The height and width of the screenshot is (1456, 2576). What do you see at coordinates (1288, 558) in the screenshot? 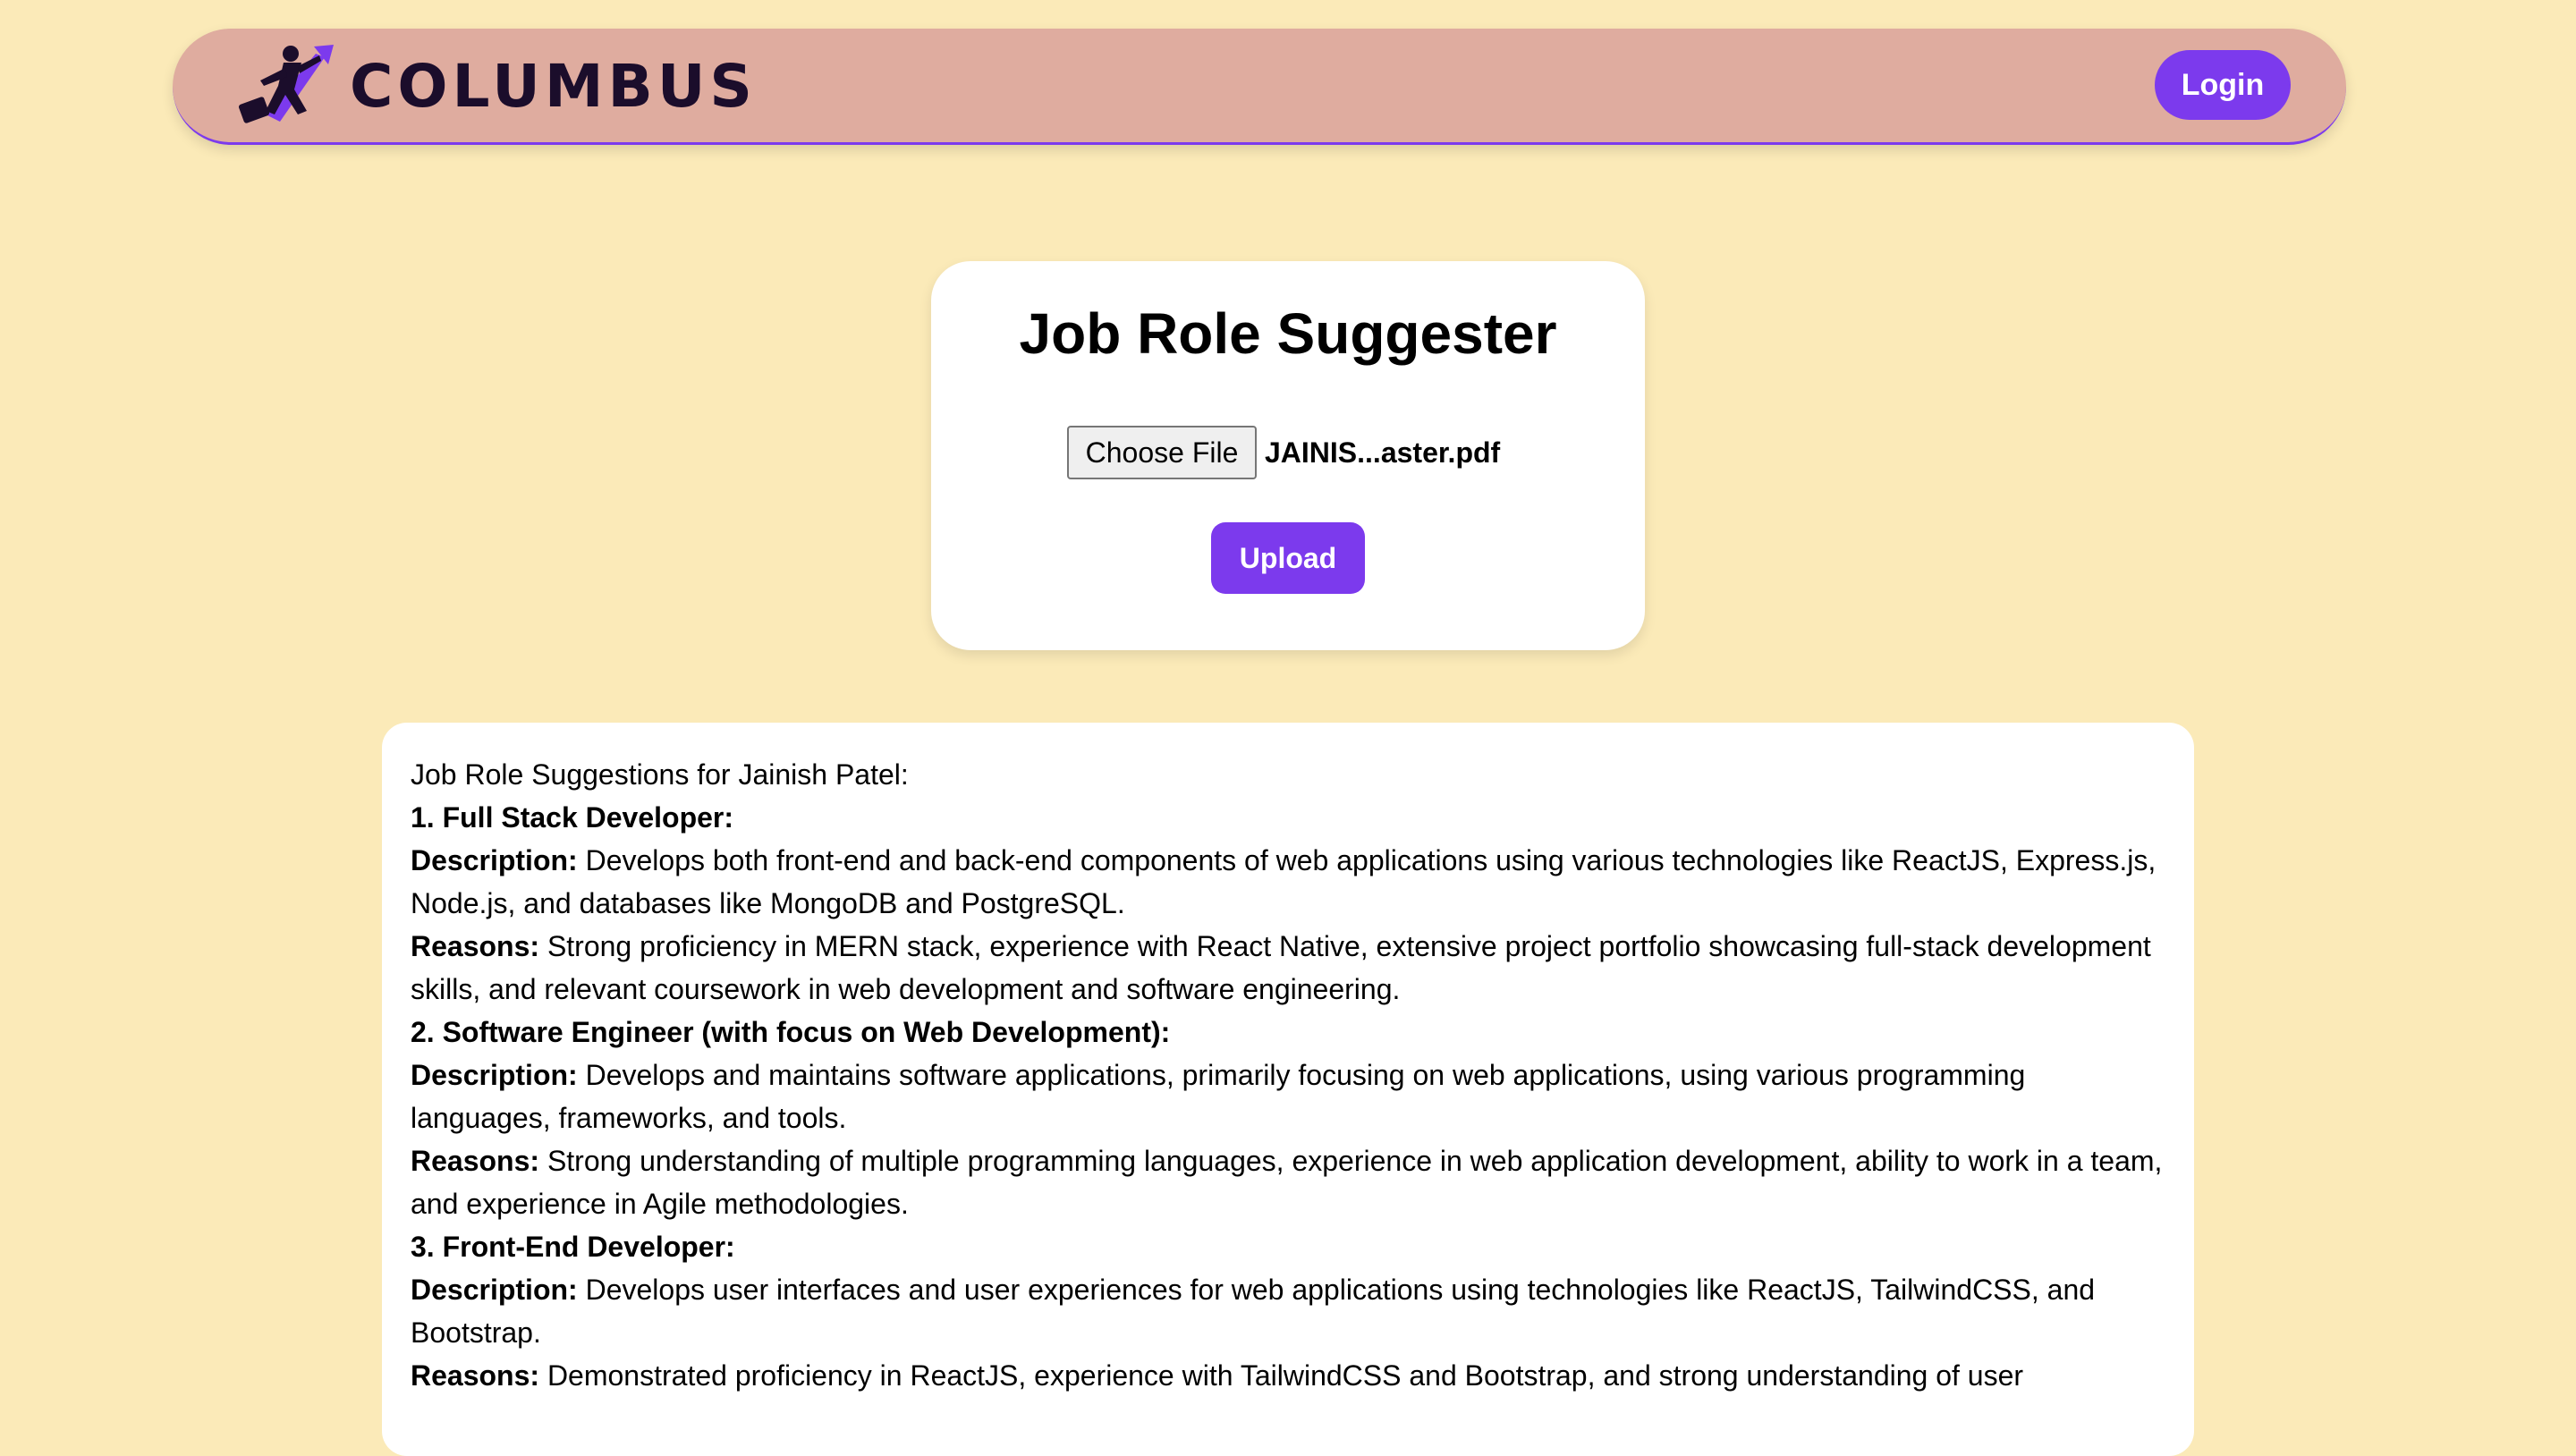
I see `upload-button: Upload` at bounding box center [1288, 558].